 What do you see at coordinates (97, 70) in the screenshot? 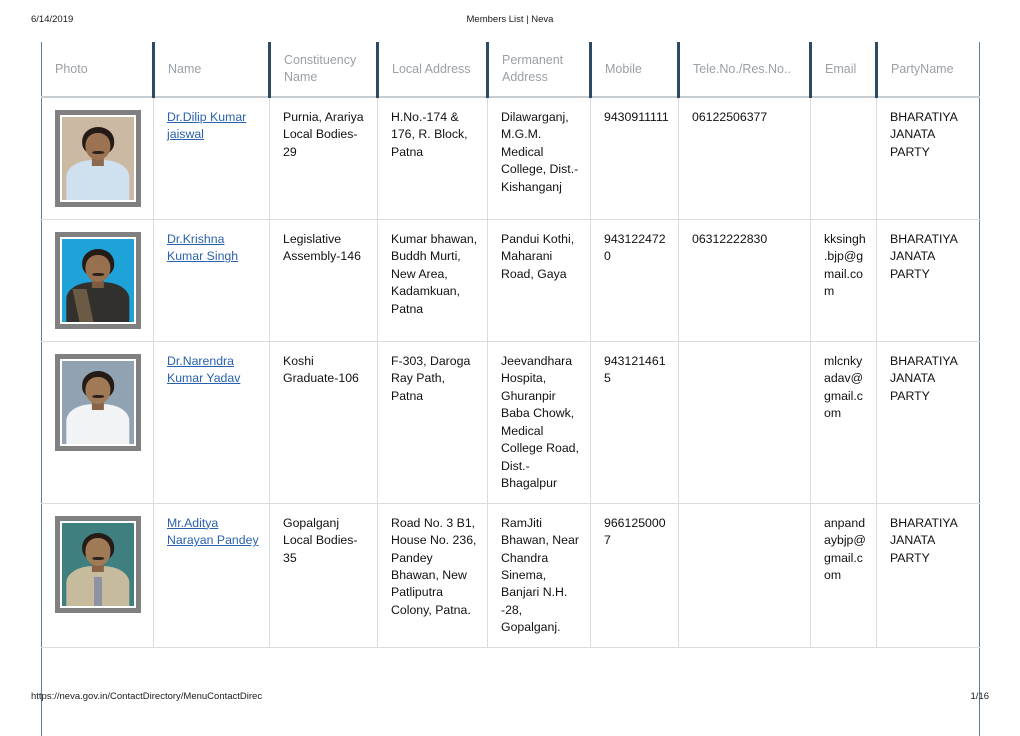
I see `column-header-photo: Photo` at bounding box center [97, 70].